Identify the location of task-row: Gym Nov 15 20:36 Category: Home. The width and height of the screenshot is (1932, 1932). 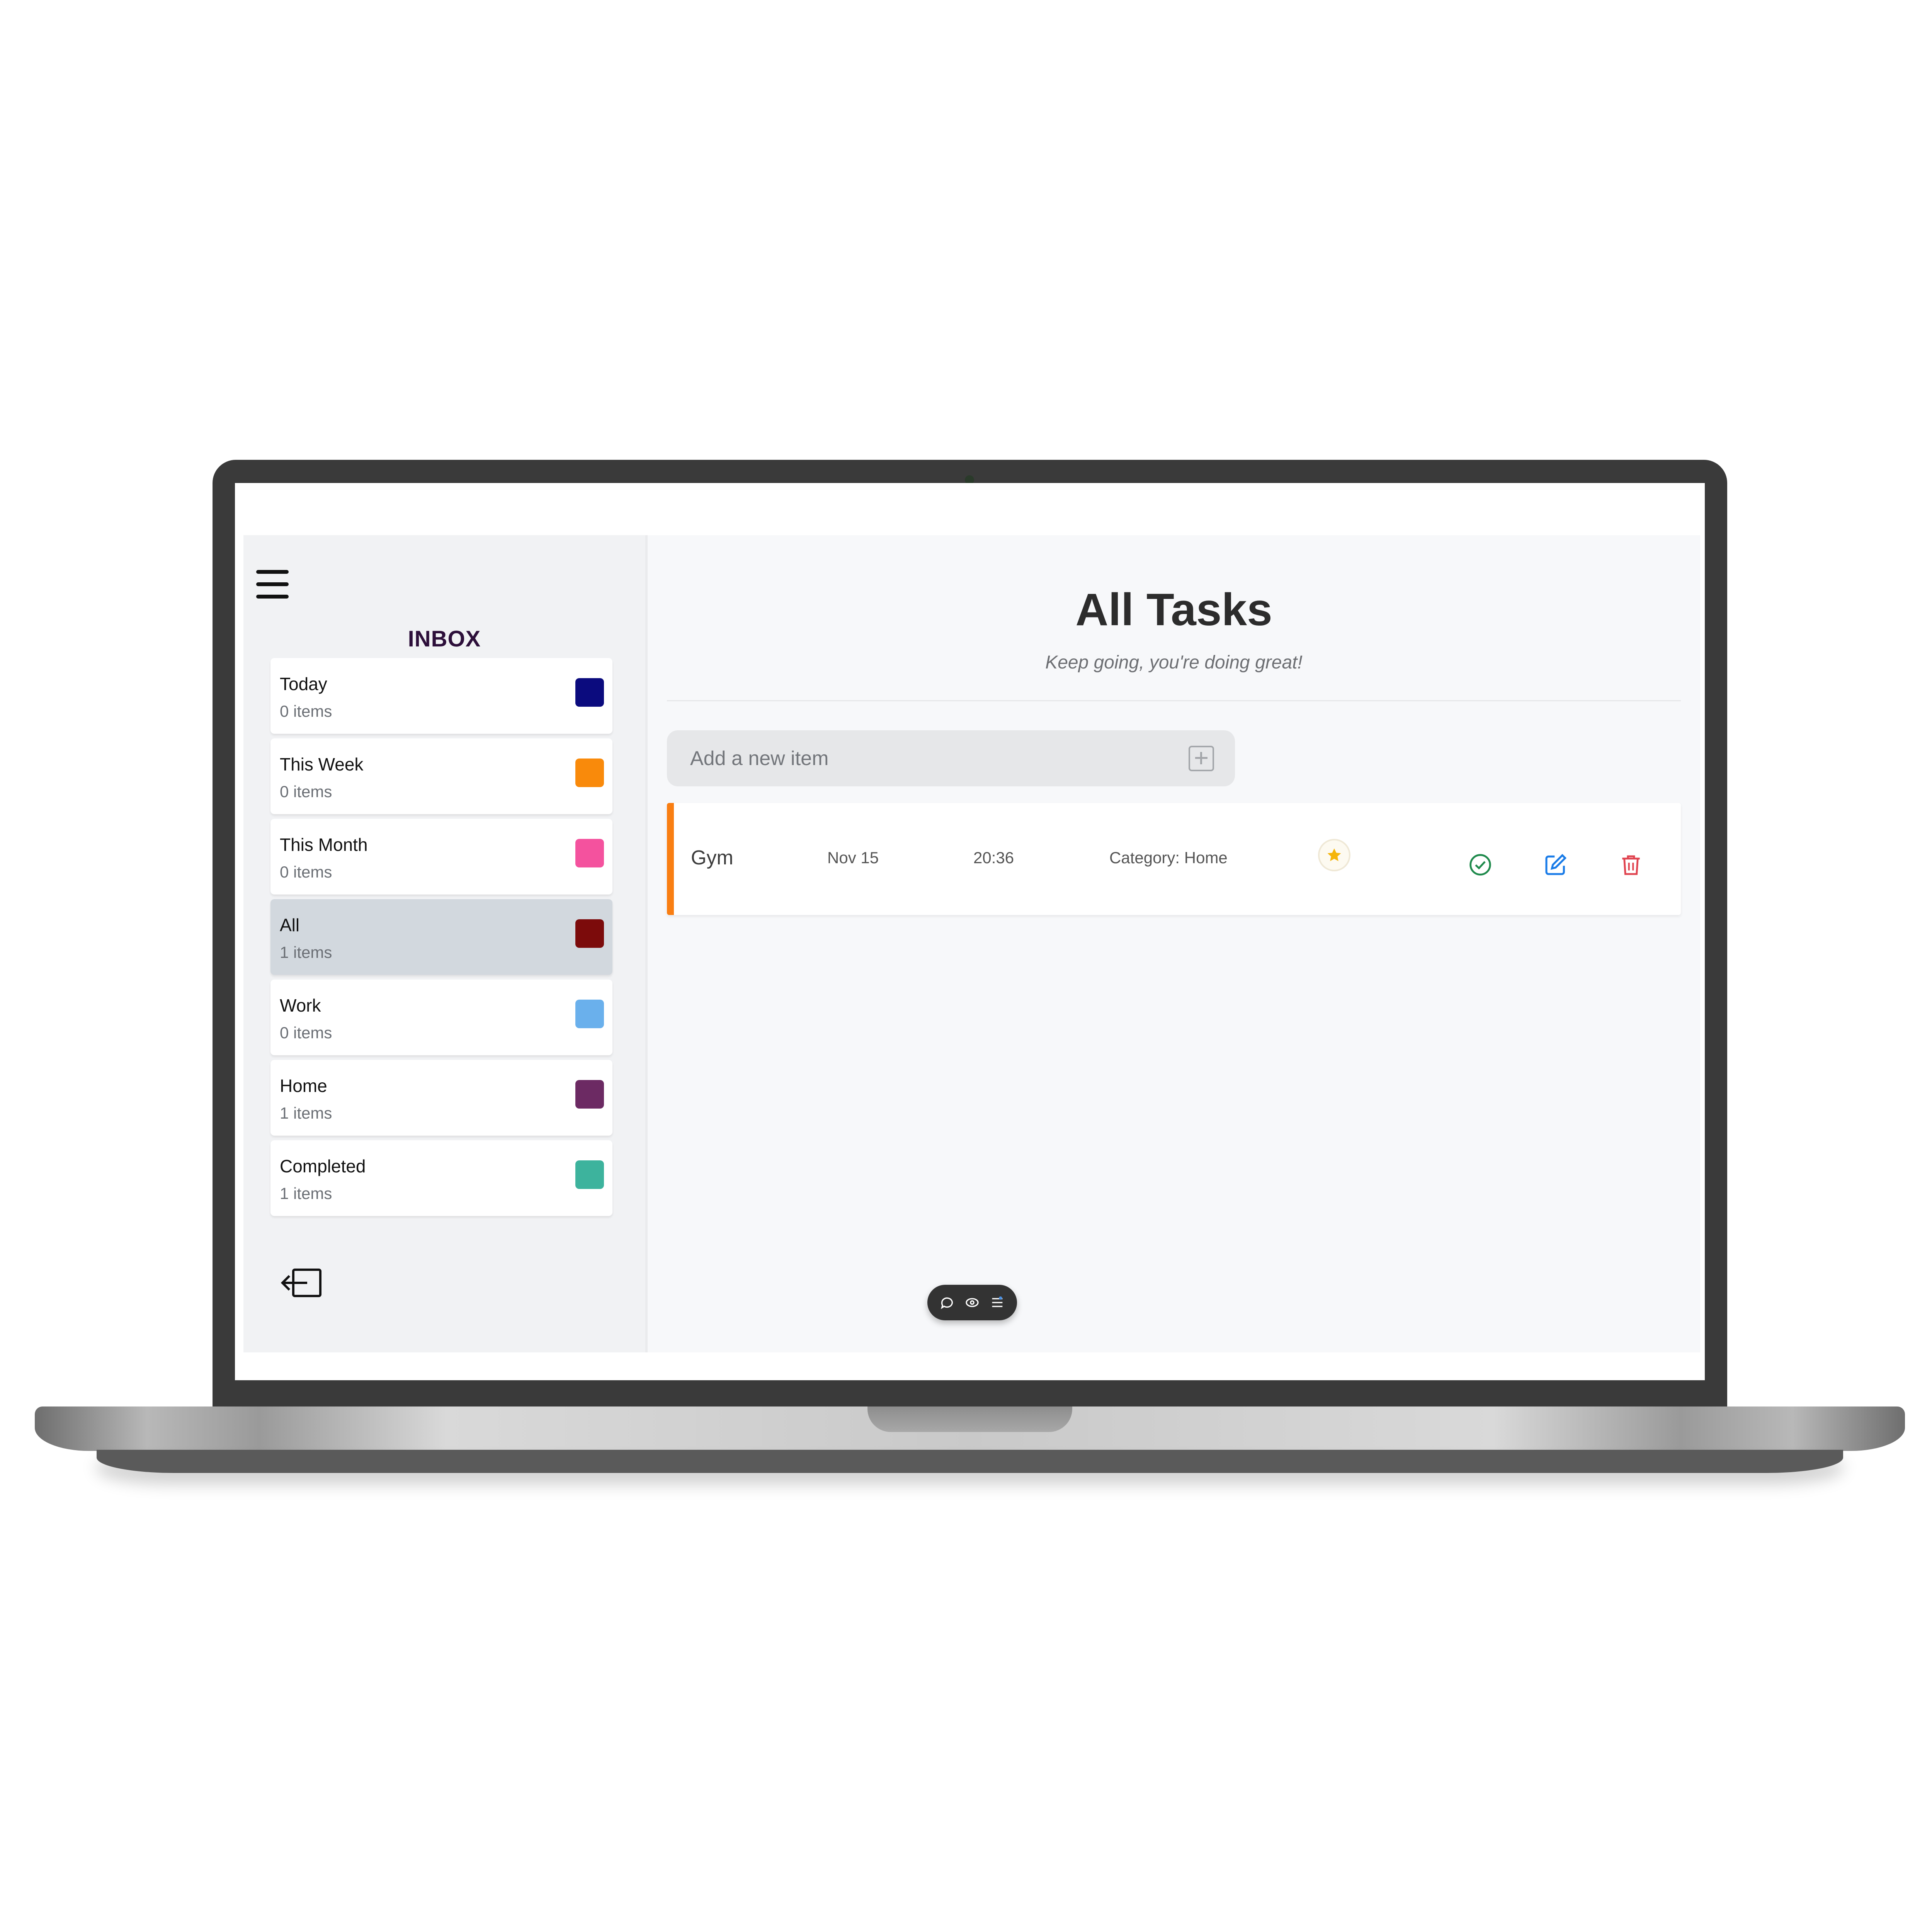
(1174, 859).